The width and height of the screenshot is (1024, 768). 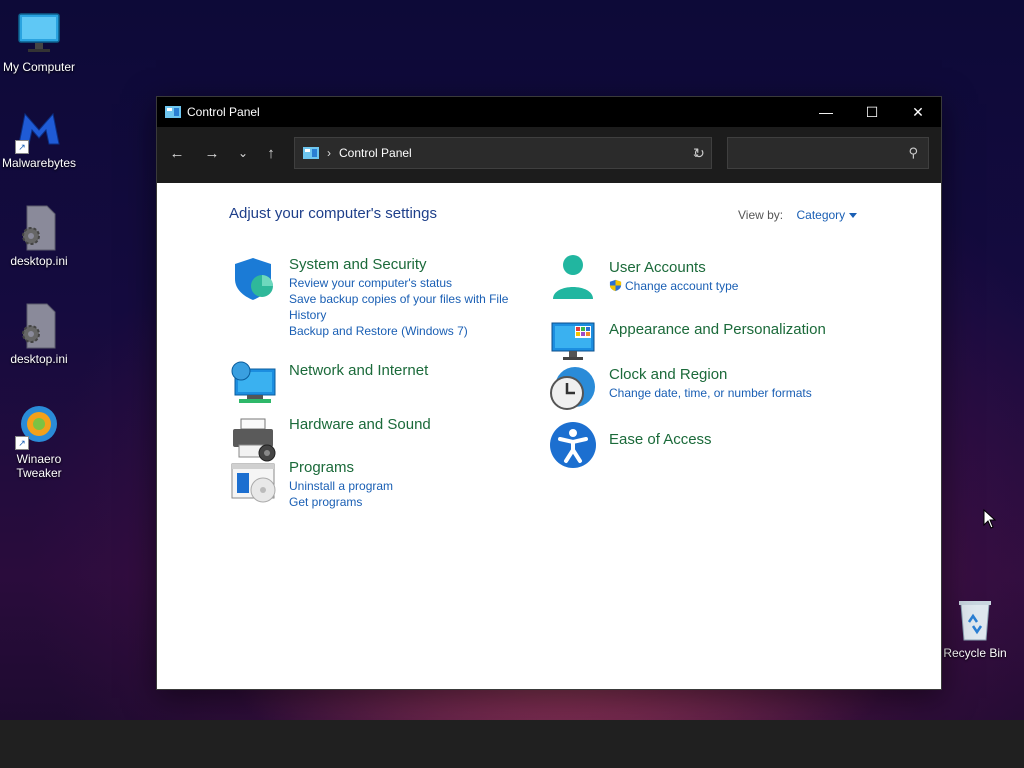 What do you see at coordinates (212, 153) in the screenshot?
I see `forward-button: →` at bounding box center [212, 153].